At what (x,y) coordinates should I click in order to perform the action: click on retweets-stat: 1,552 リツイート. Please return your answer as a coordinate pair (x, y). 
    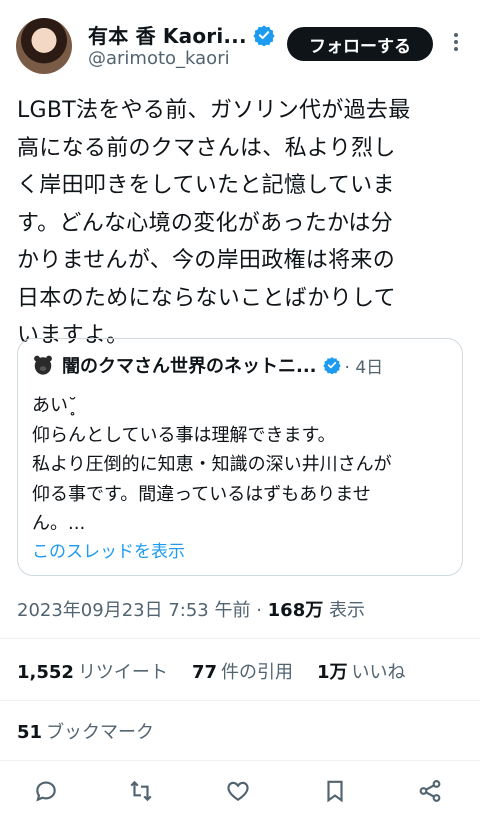
    Looking at the image, I should click on (92, 671).